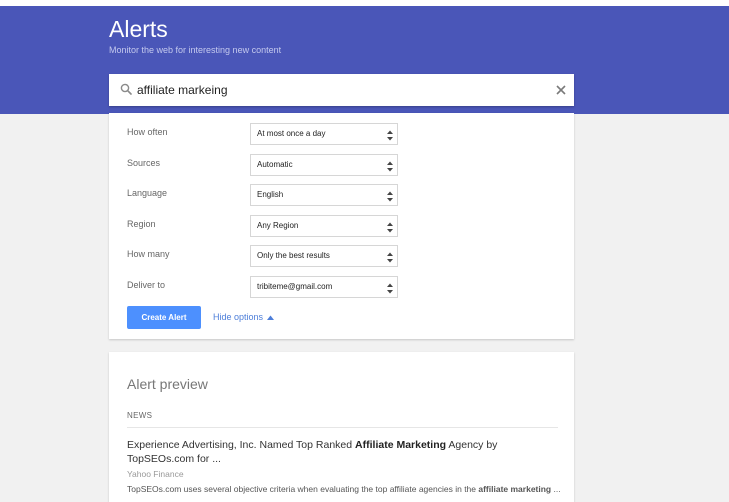  What do you see at coordinates (324, 165) in the screenshot?
I see `sources-select: Automatic` at bounding box center [324, 165].